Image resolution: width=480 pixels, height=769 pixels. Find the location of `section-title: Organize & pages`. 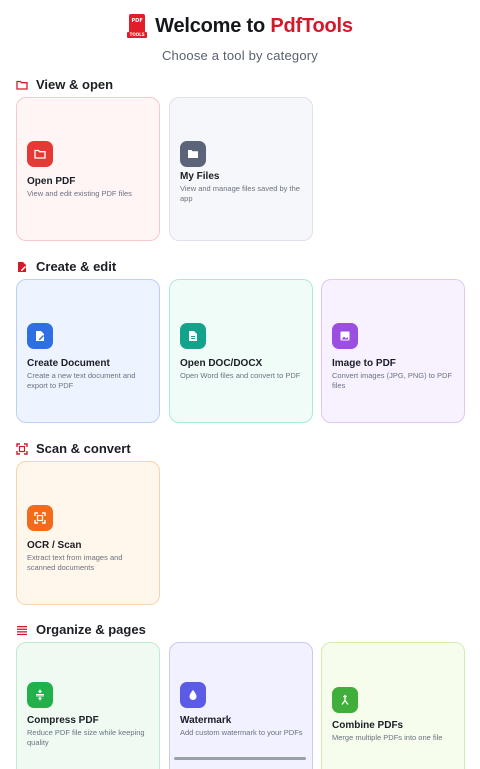

section-title: Organize & pages is located at coordinates (91, 629).